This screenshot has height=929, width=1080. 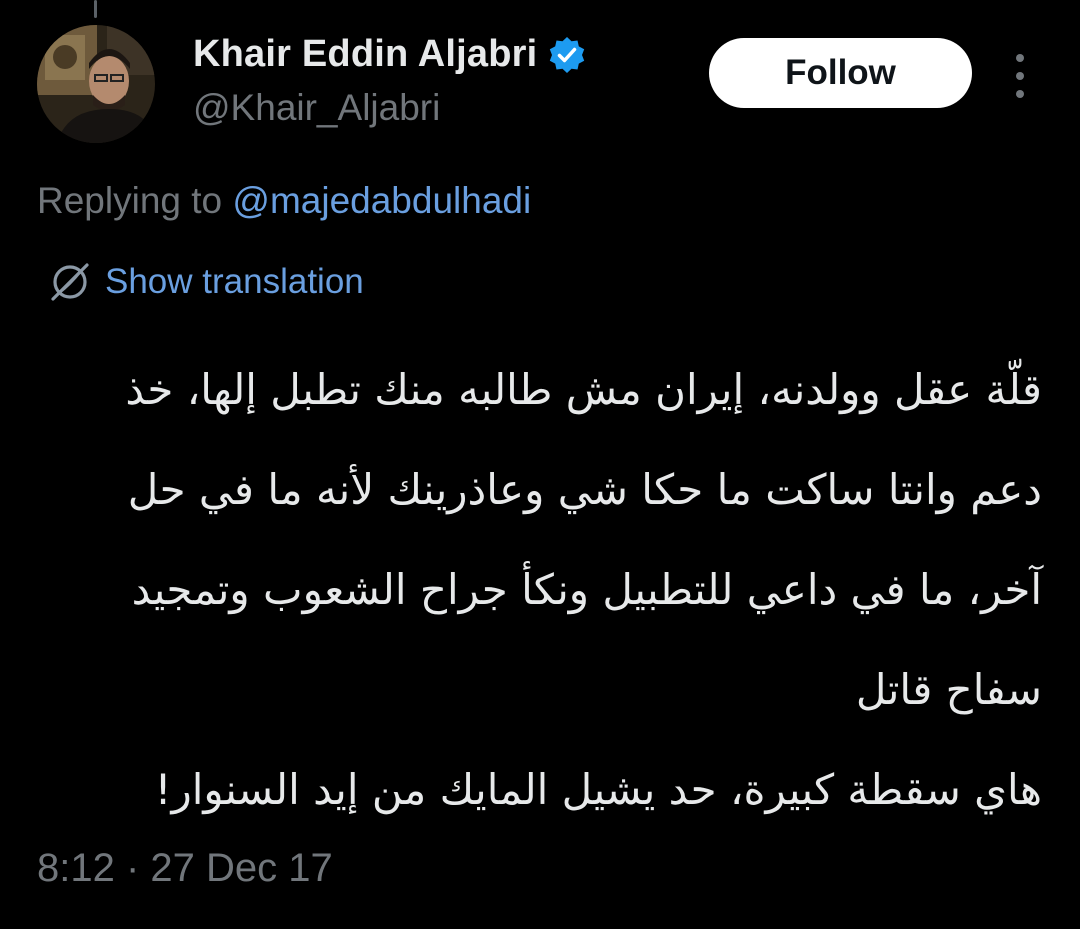 What do you see at coordinates (365, 54) in the screenshot?
I see `author-display-name: Khair Eddin Aljabri` at bounding box center [365, 54].